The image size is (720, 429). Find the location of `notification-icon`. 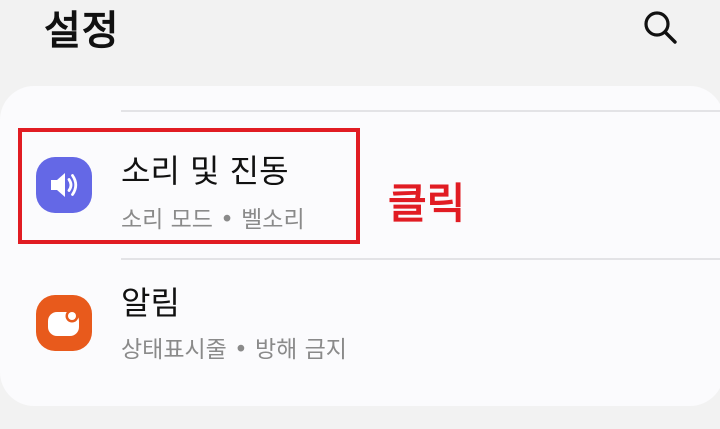

notification-icon is located at coordinates (63, 322).